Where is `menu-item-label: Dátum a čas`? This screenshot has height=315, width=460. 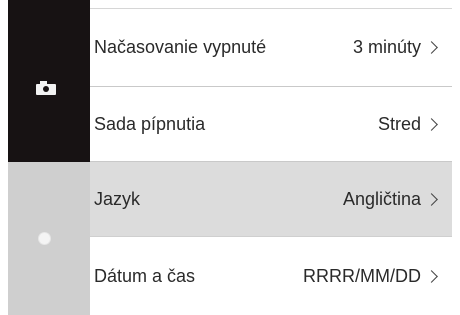 menu-item-label: Dátum a čas is located at coordinates (145, 275).